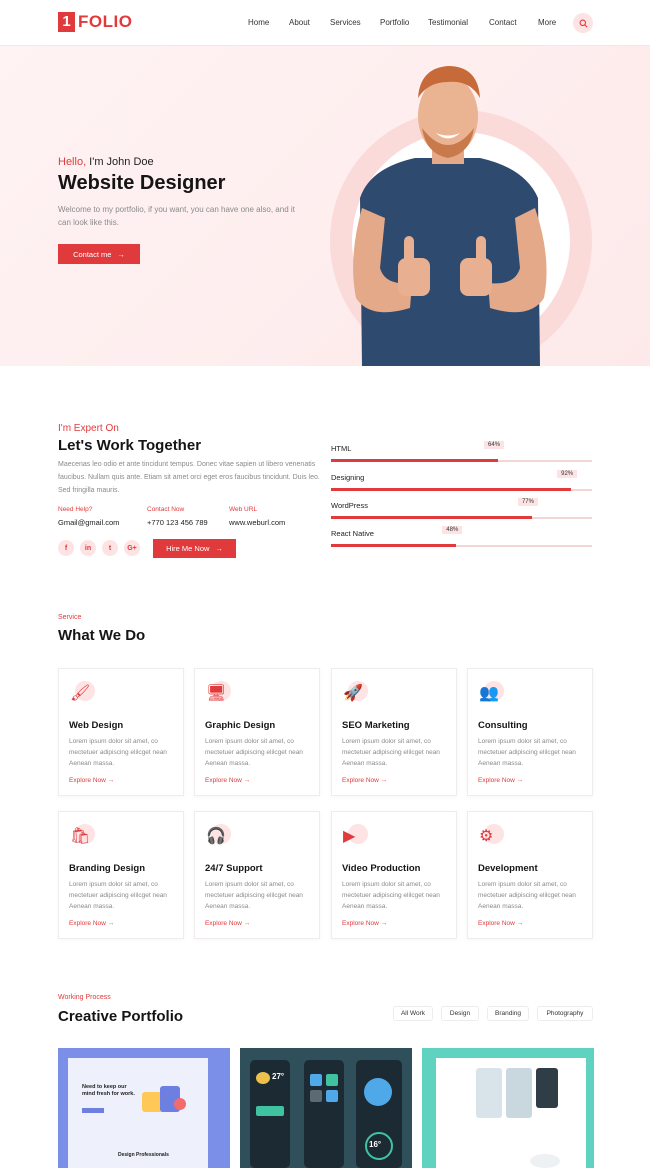  What do you see at coordinates (461, 508) in the screenshot?
I see `skill-row: WordPress 77%` at bounding box center [461, 508].